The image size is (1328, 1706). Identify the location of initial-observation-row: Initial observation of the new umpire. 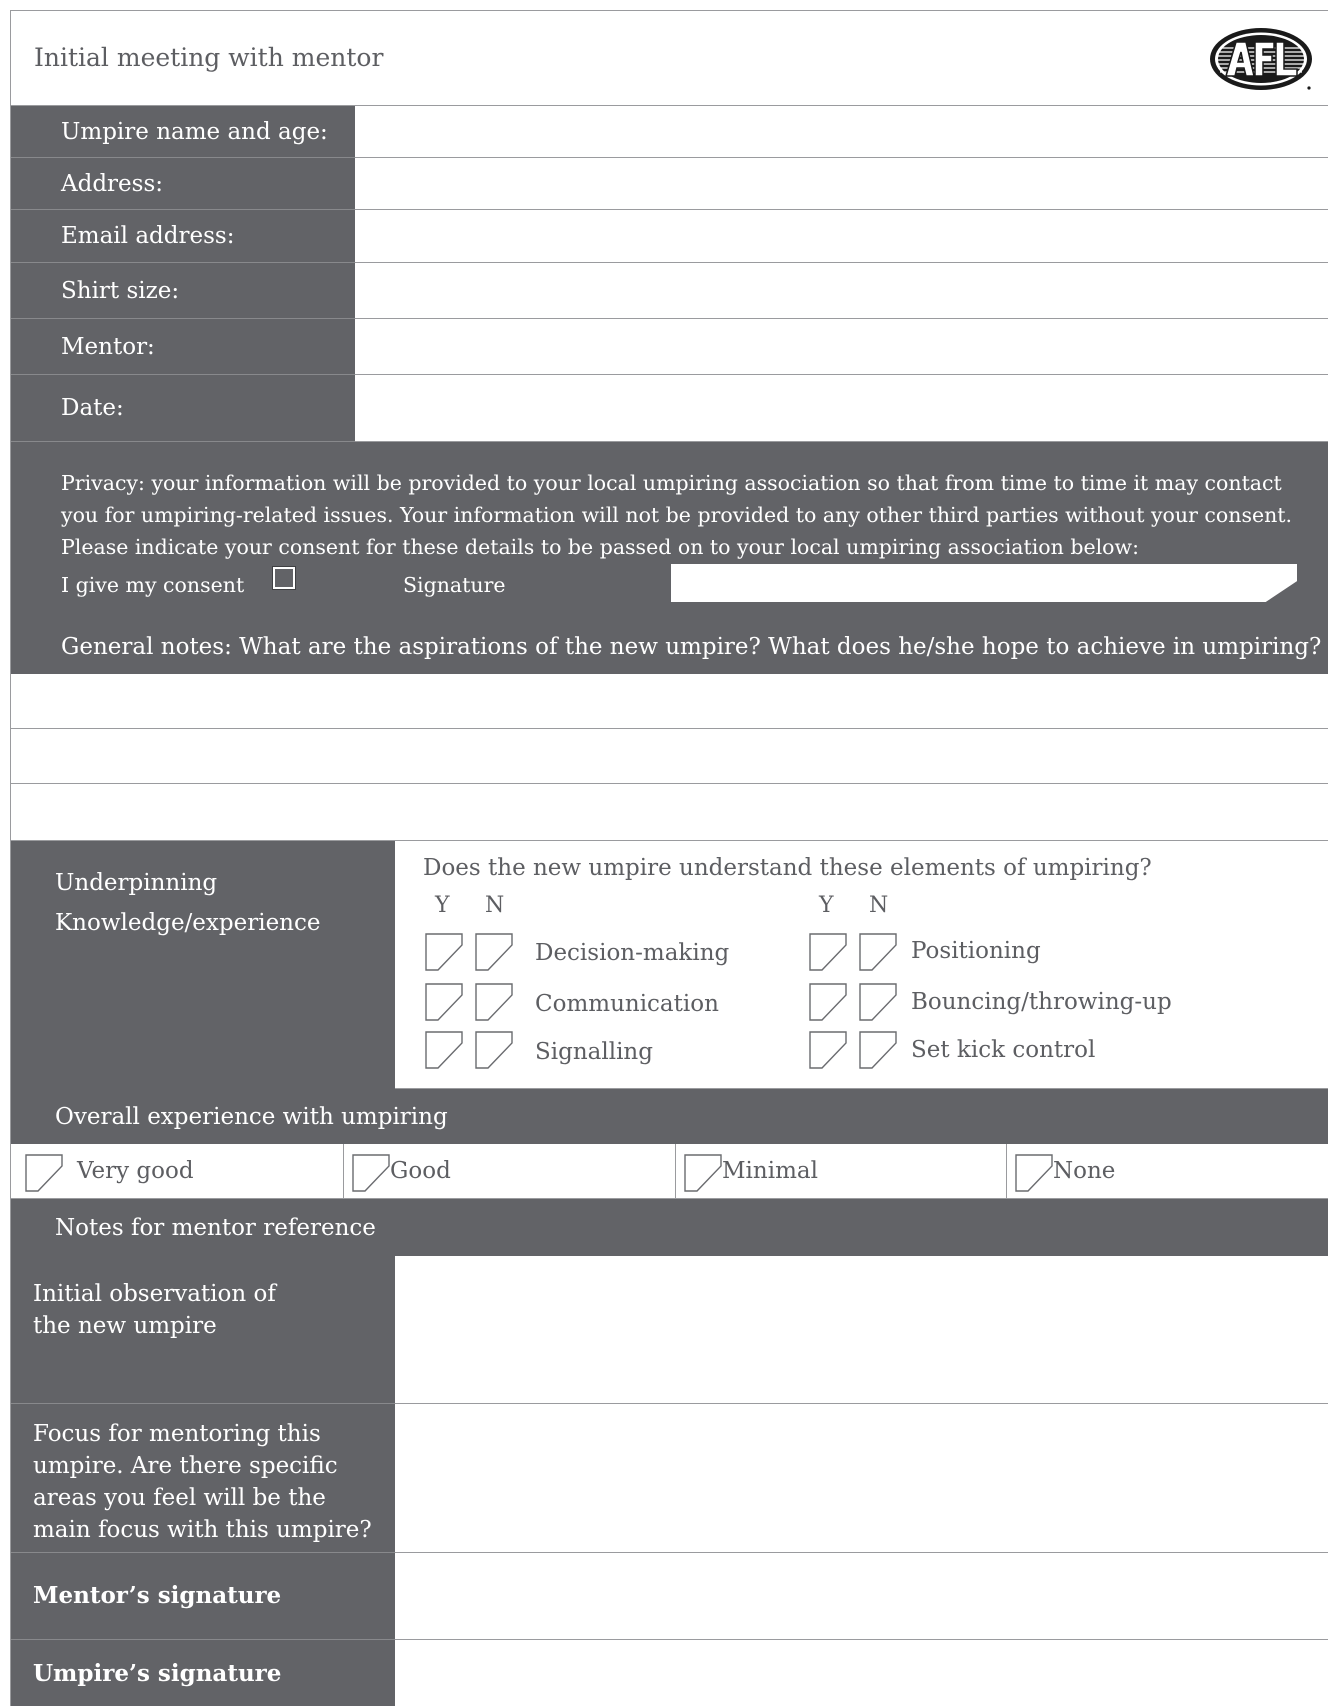
(669, 1330).